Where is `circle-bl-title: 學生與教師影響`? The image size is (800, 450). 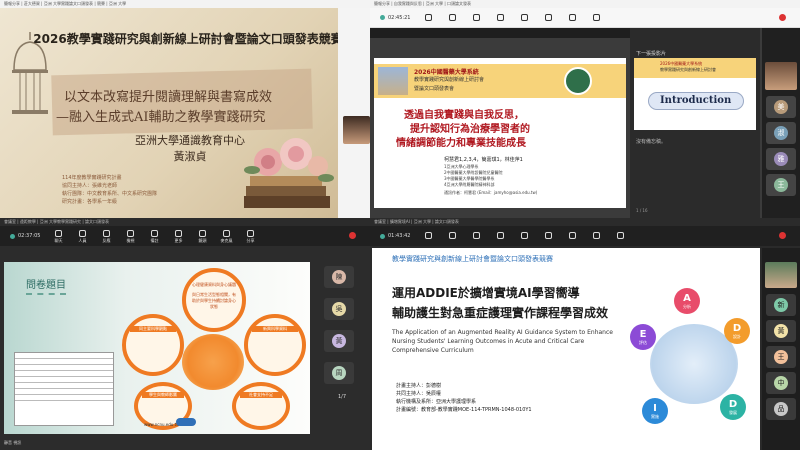 circle-bl-title: 學生與教師影響 is located at coordinates (163, 395).